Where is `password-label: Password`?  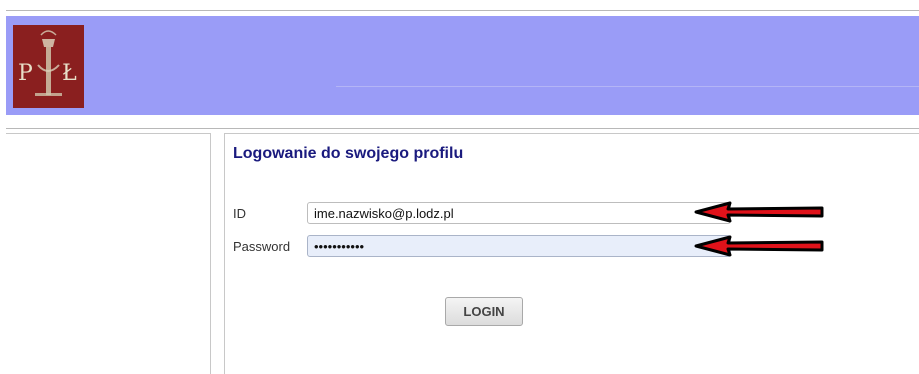 password-label: Password is located at coordinates (262, 246).